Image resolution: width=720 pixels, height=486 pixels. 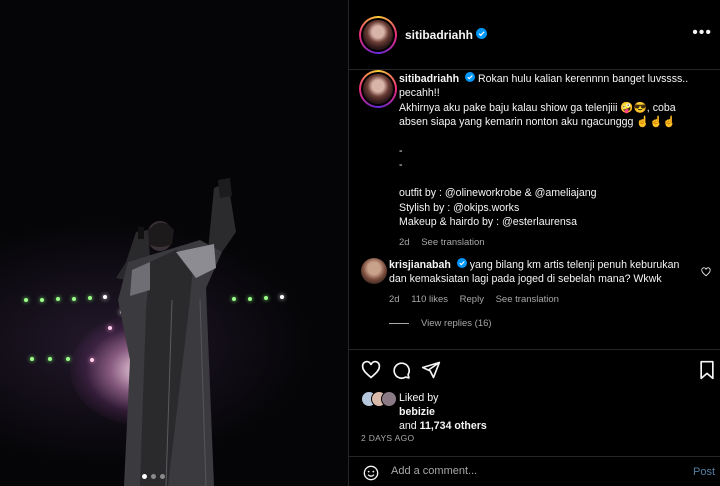 I want to click on carousel-dots, so click(x=153, y=476).